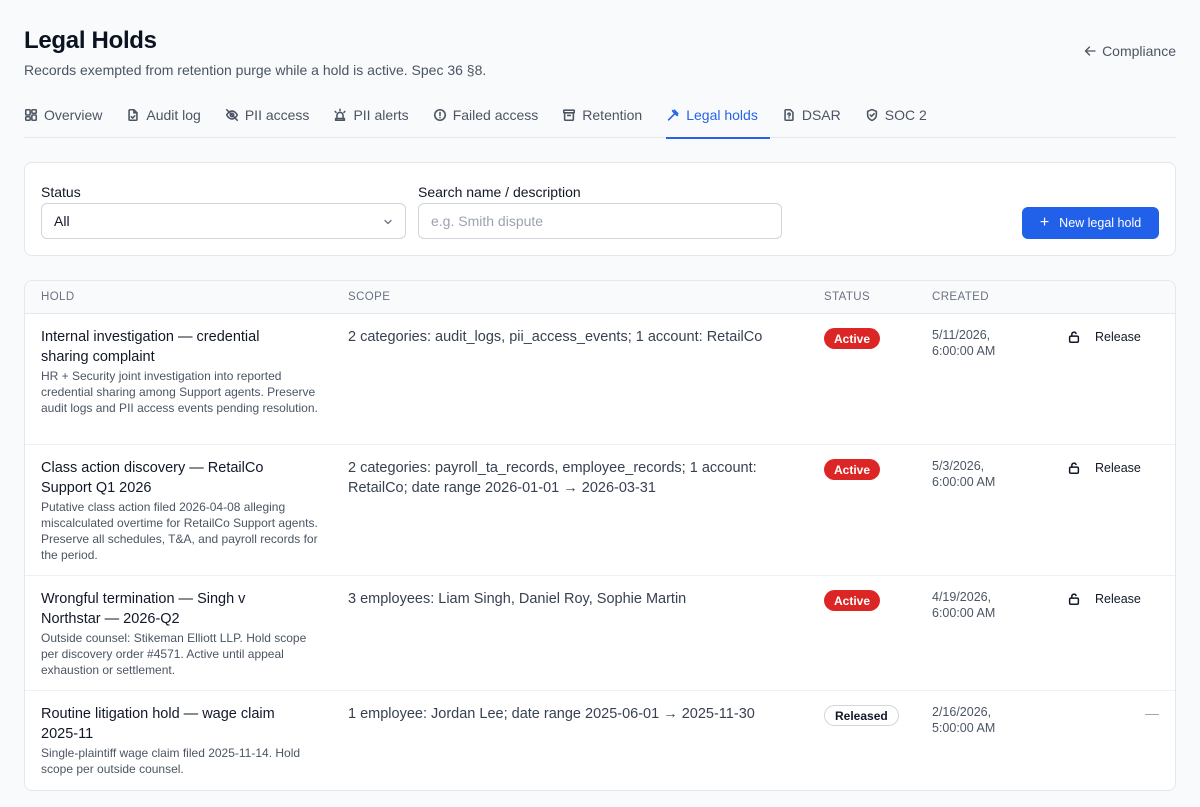 The width and height of the screenshot is (1200, 807). I want to click on tab-label: PII access, so click(277, 114).